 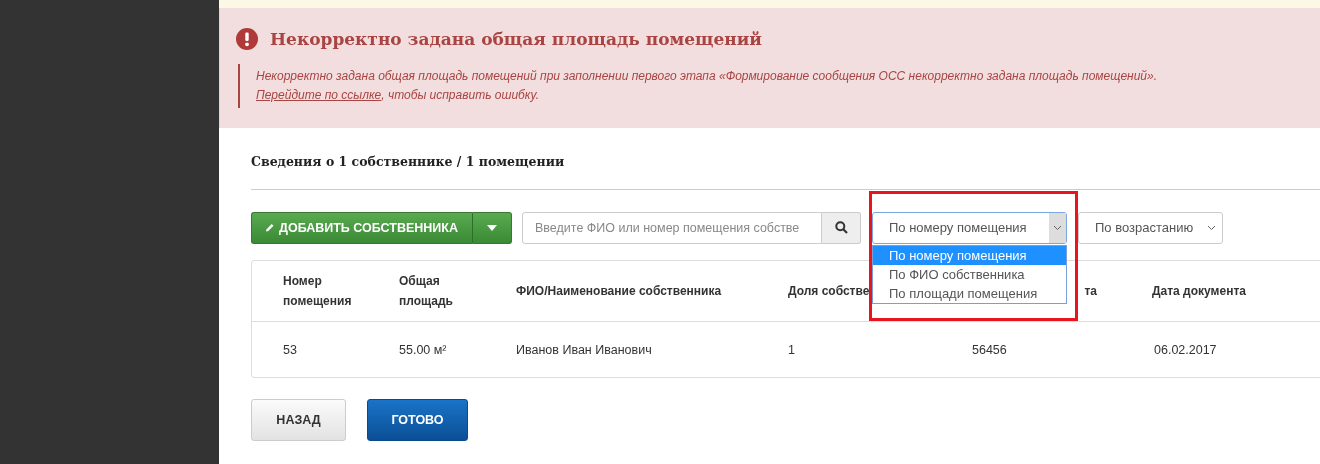 I want to click on alert-title: Некорректно задана общая площадь помещений, so click(x=516, y=39).